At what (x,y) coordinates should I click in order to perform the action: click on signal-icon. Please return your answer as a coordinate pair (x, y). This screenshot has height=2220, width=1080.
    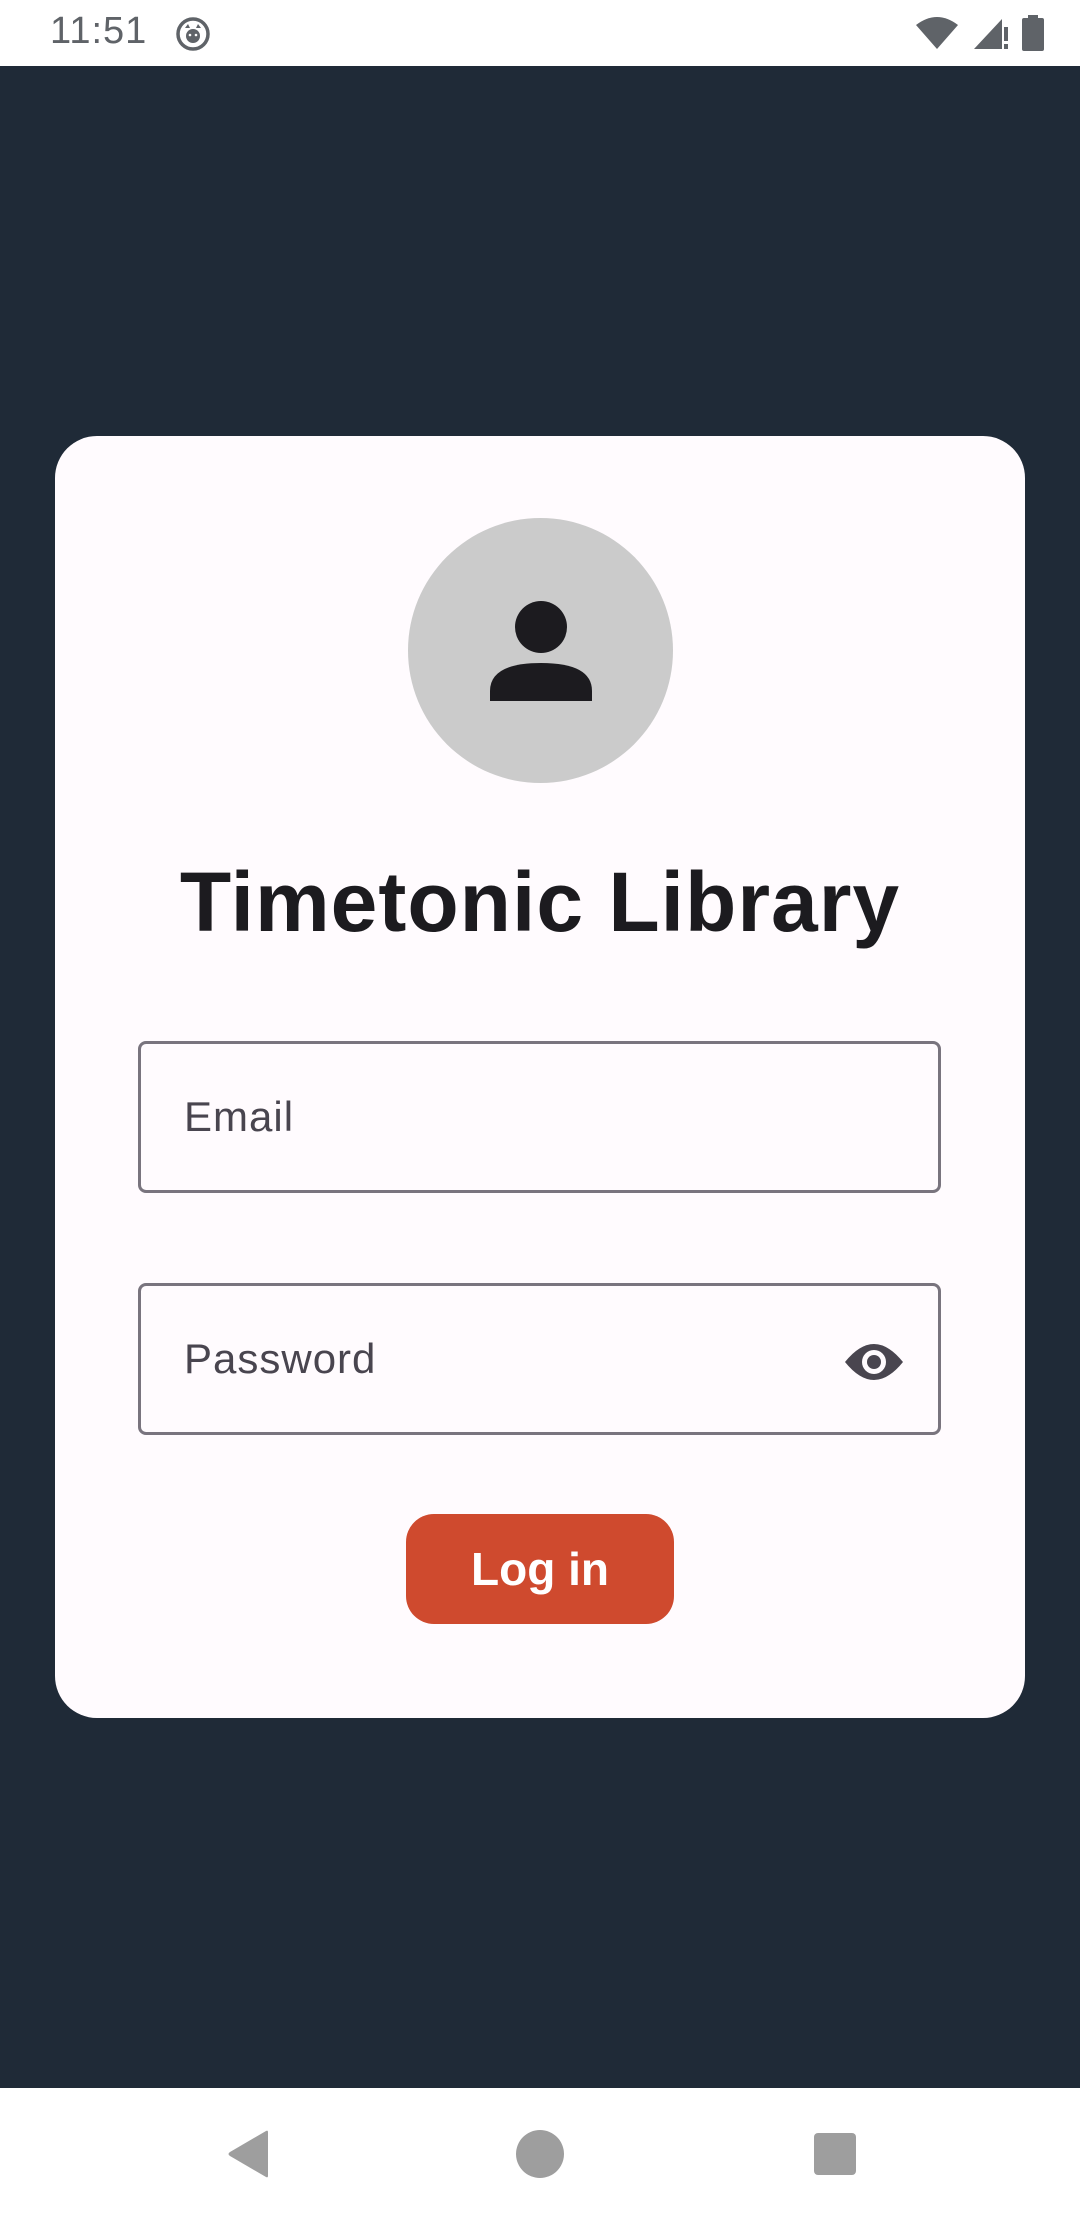
    Looking at the image, I should click on (990, 35).